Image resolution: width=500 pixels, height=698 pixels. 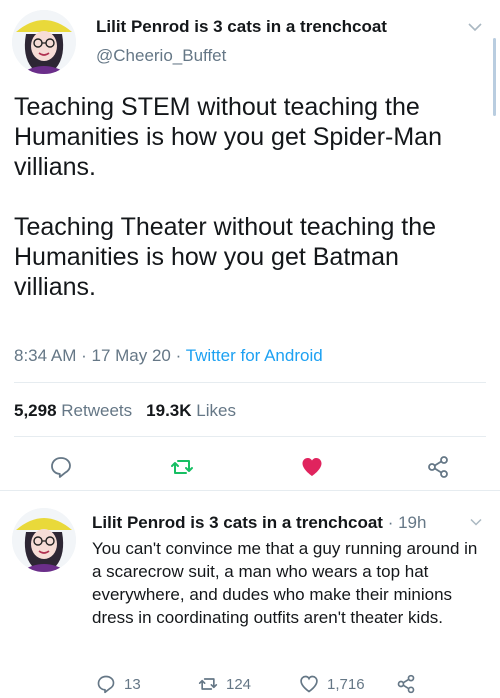 What do you see at coordinates (216, 410) in the screenshot?
I see `likes-label: Likes` at bounding box center [216, 410].